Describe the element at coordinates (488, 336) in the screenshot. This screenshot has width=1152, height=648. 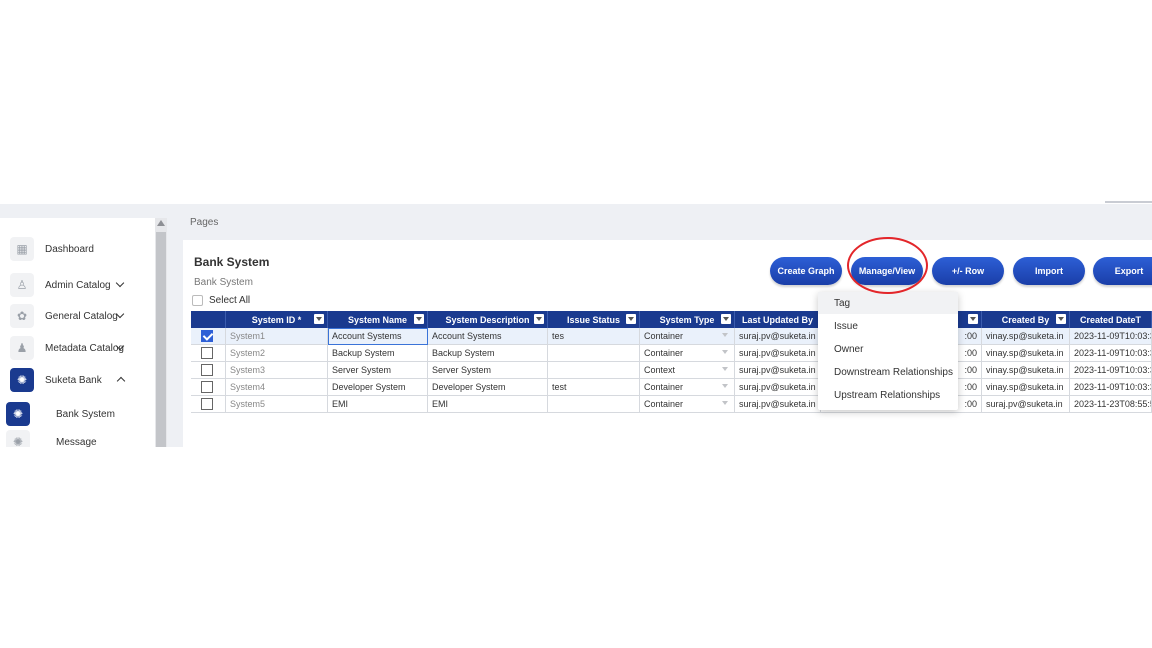
I see `cell-system-description: Account Systems` at that location.